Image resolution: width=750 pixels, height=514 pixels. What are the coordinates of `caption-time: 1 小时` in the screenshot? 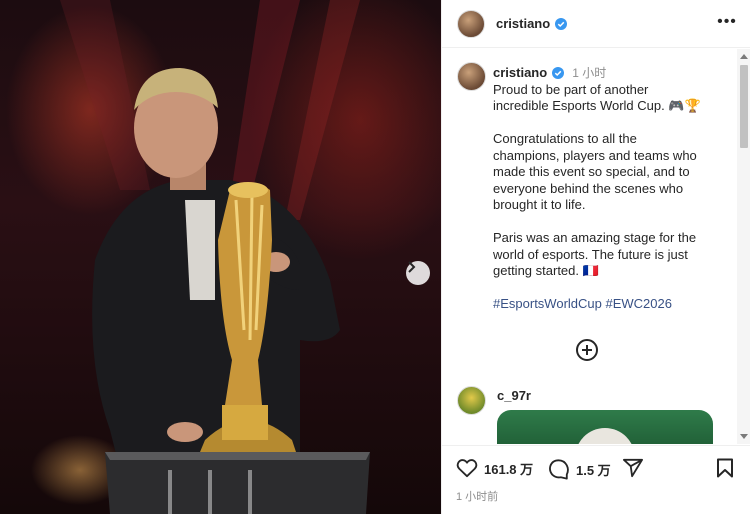 It's located at (589, 73).